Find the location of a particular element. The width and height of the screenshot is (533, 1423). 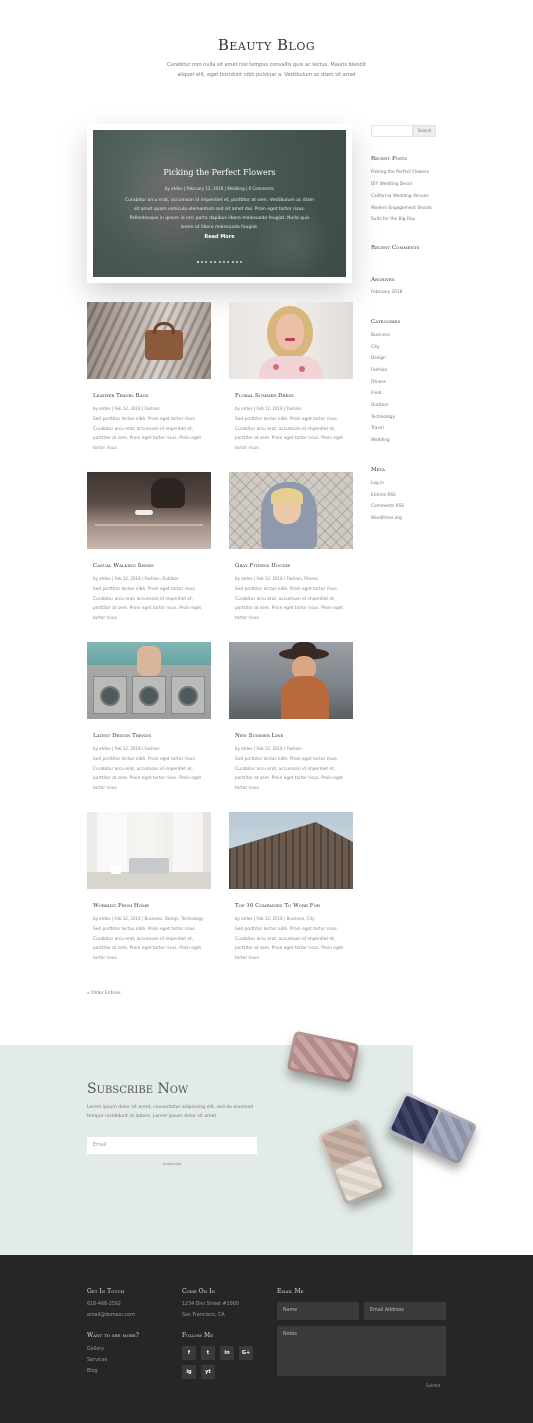

post-title: Gray Fitness Hoodie is located at coordinates (294, 566).